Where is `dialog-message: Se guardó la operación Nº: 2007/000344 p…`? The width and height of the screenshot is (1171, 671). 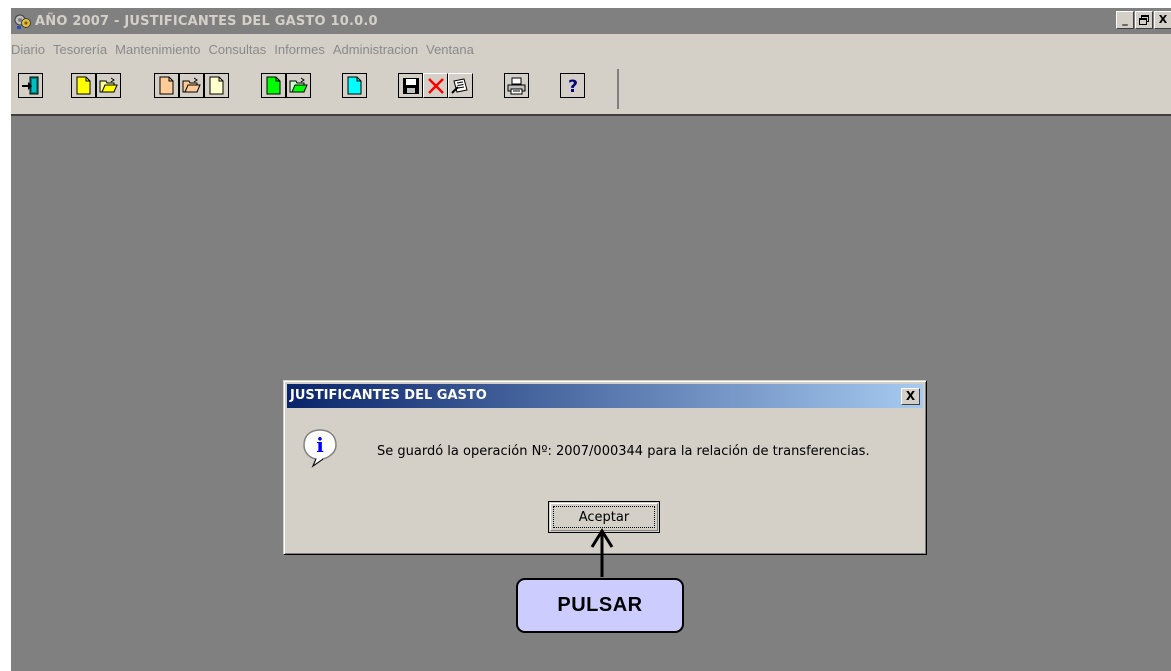 dialog-message: Se guardó la operación Nº: 2007/000344 p… is located at coordinates (623, 451).